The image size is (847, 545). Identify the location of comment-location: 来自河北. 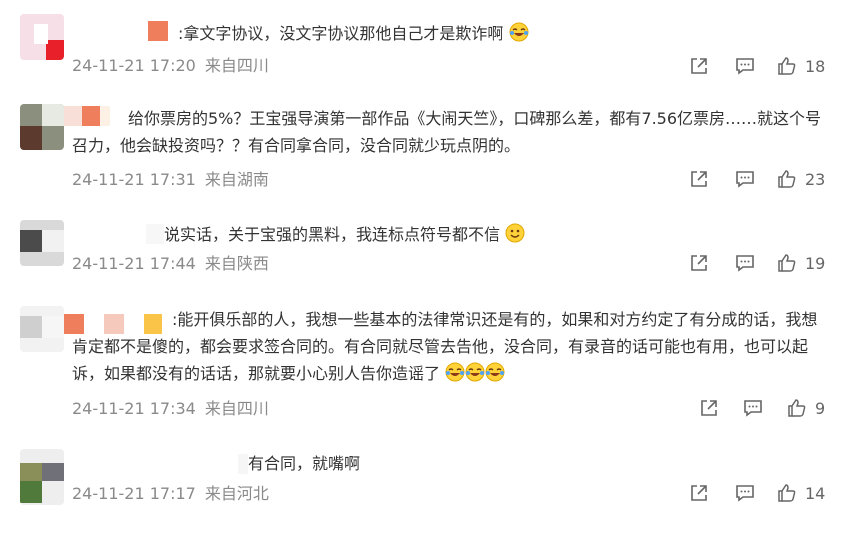
(236, 493).